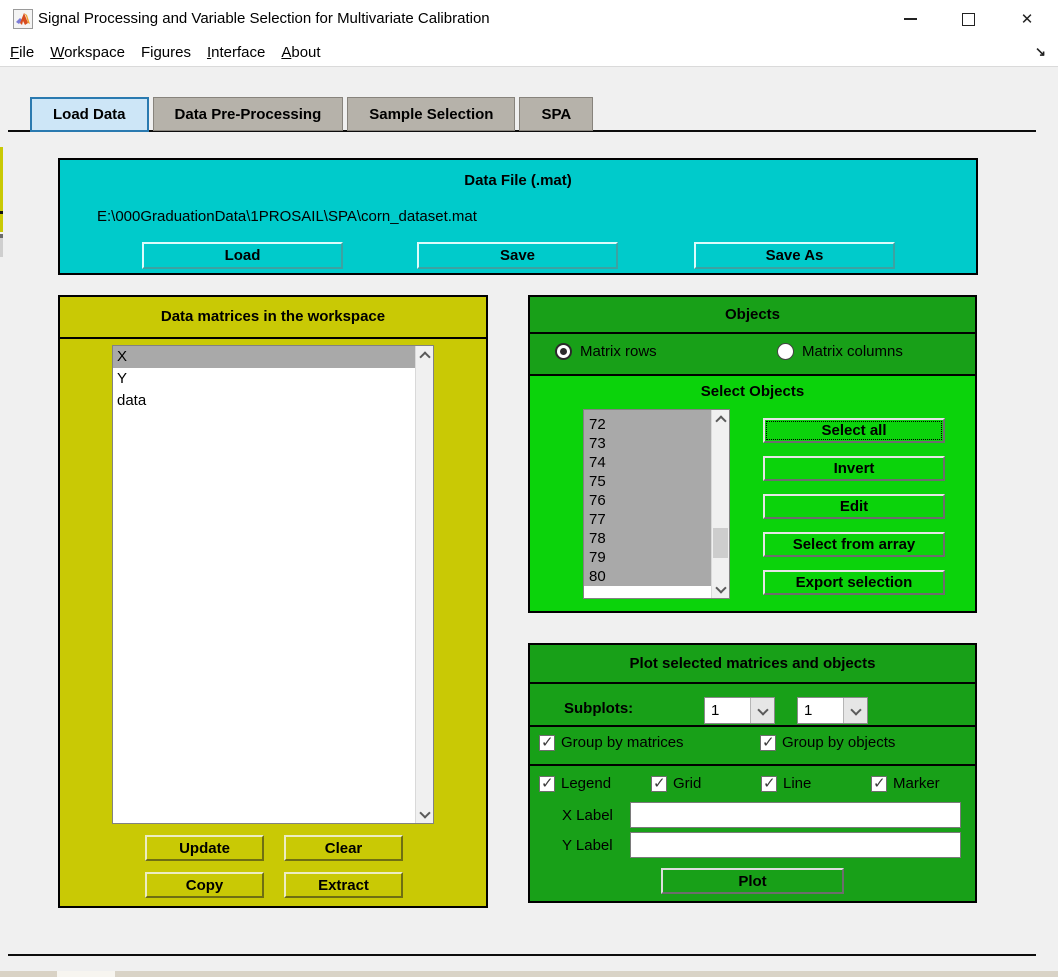 Image resolution: width=1058 pixels, height=977 pixels. Describe the element at coordinates (752, 663) in the screenshot. I see `plot-panel-title: Plot selected matrices and objects` at that location.